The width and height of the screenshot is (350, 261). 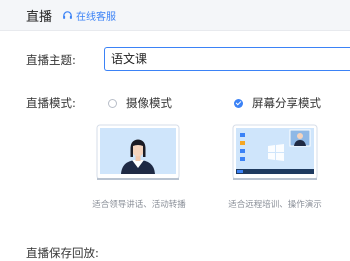 I want to click on screen-share-mode-label: 屏幕分享模式, so click(x=286, y=103).